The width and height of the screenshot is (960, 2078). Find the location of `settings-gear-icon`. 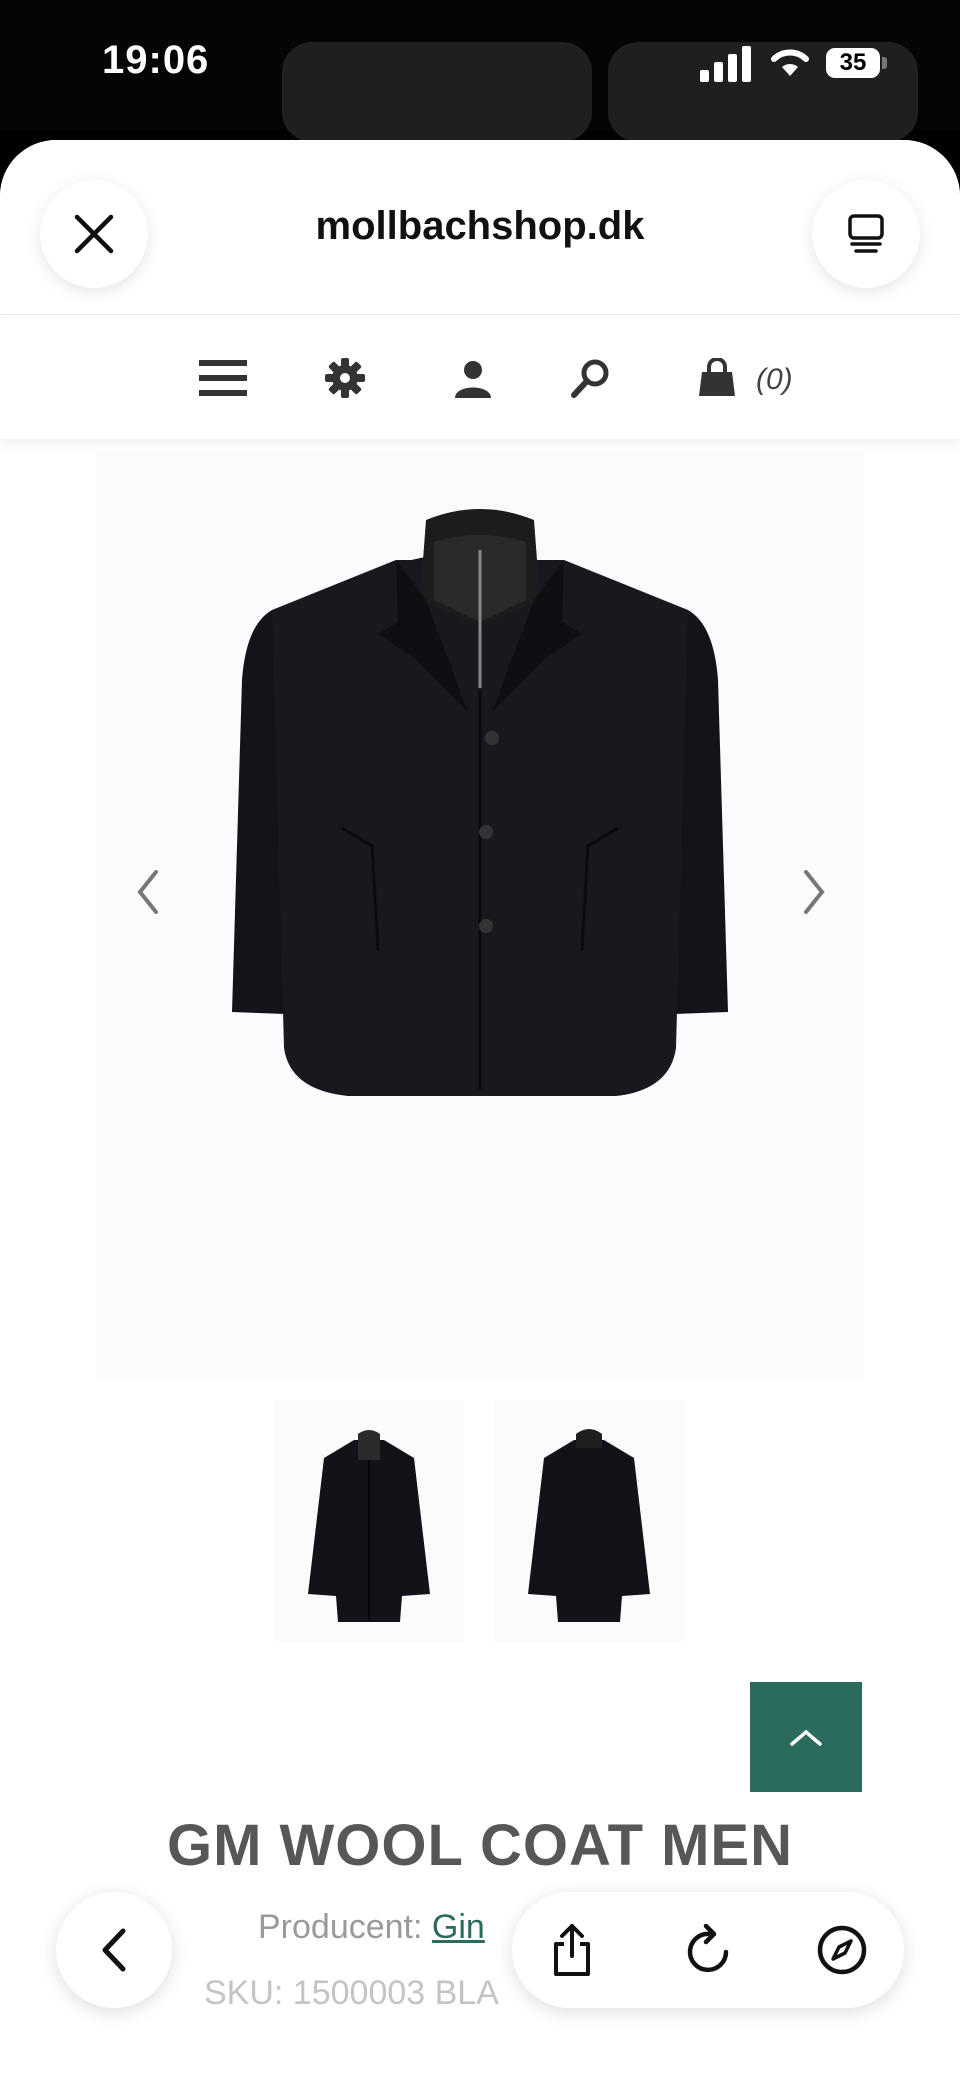

settings-gear-icon is located at coordinates (345, 378).